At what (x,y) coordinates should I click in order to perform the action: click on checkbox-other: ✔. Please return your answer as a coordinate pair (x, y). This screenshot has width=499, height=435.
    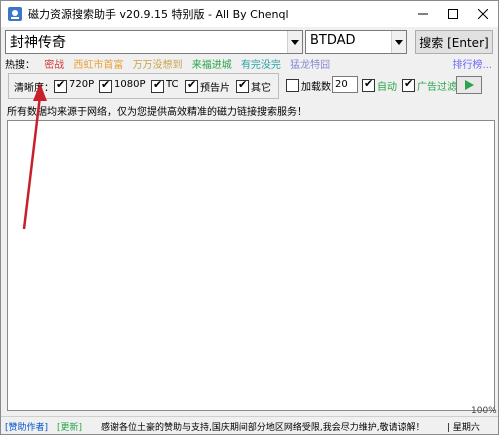
    Looking at the image, I should click on (242, 85).